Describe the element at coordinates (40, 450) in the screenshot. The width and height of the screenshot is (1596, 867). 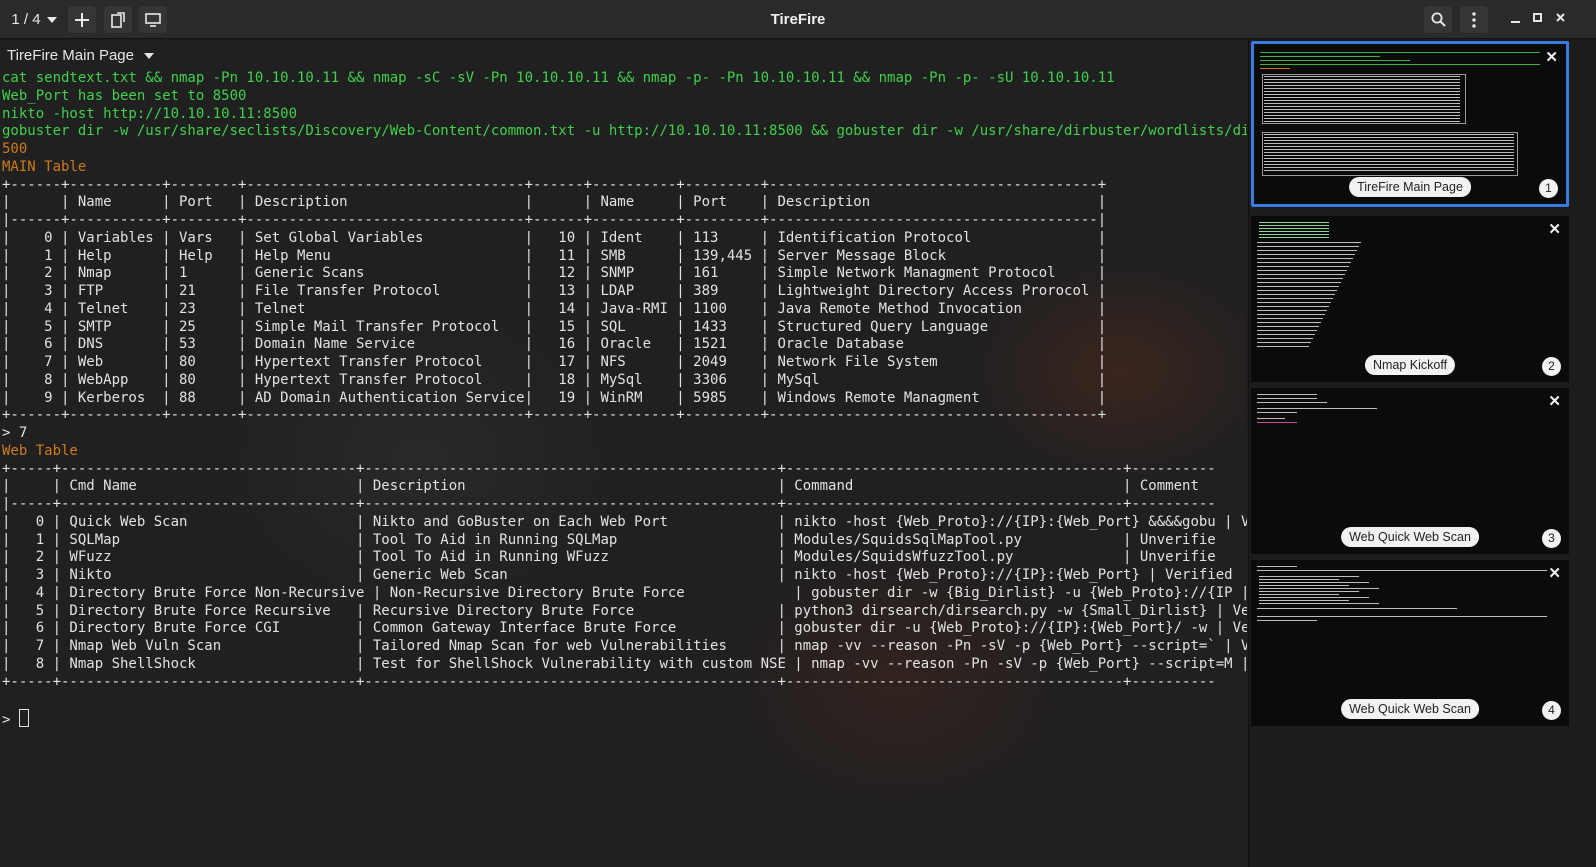
I see `terminal-line: Web Table` at that location.